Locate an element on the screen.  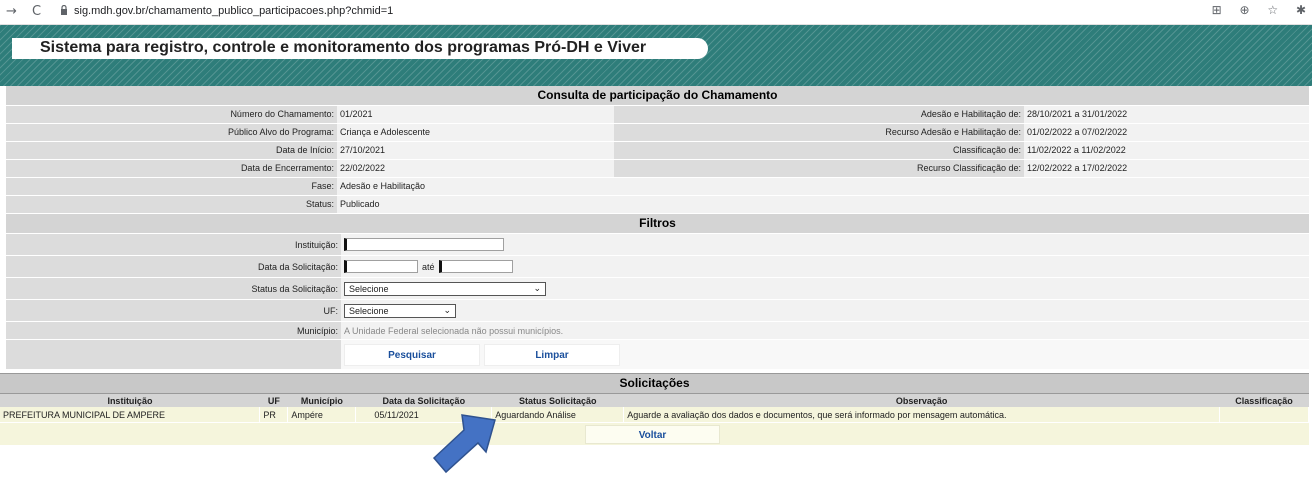
annotation-arrow-icon is located at coordinates (464, 444).